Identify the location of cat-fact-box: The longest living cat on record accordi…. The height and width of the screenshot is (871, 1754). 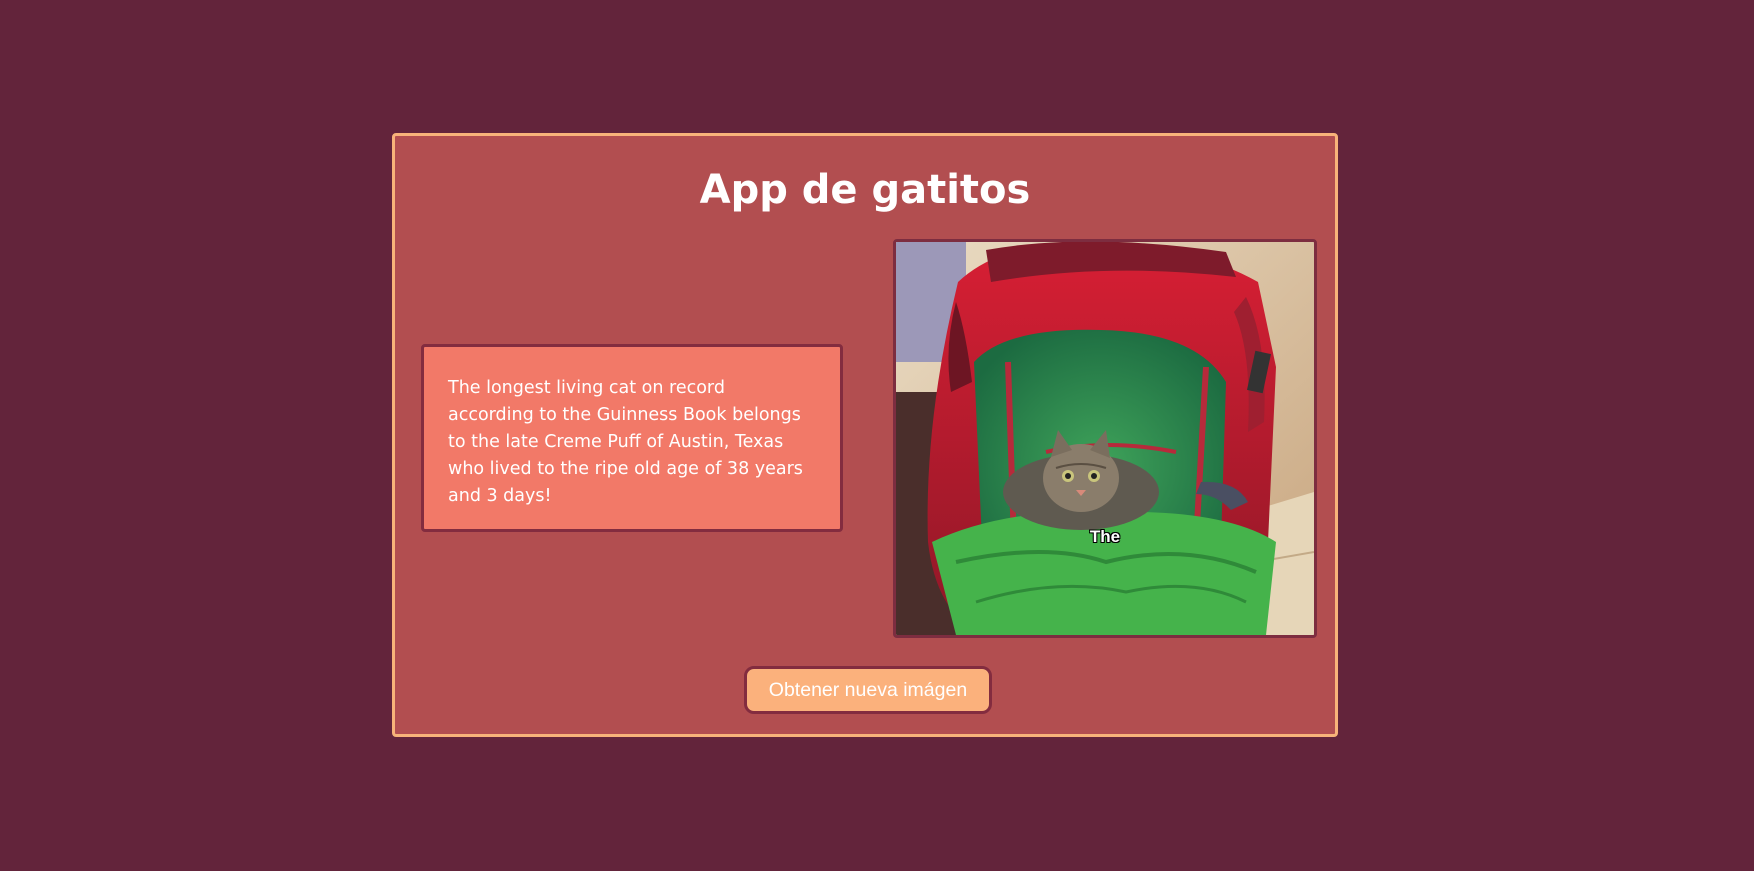
(632, 438).